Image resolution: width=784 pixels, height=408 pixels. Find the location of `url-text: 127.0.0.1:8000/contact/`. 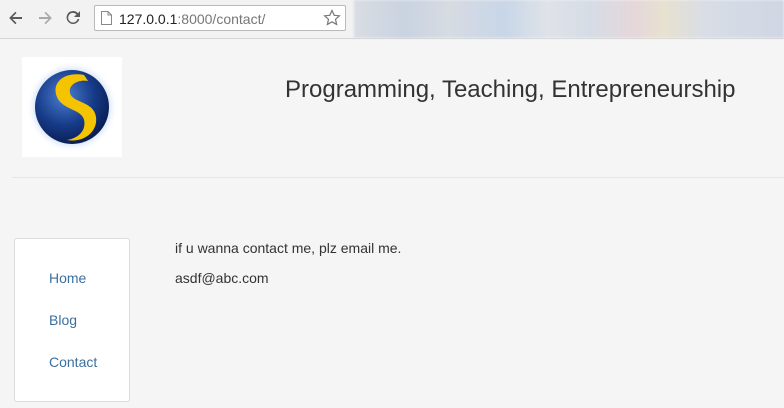

url-text: 127.0.0.1:8000/contact/ is located at coordinates (192, 19).